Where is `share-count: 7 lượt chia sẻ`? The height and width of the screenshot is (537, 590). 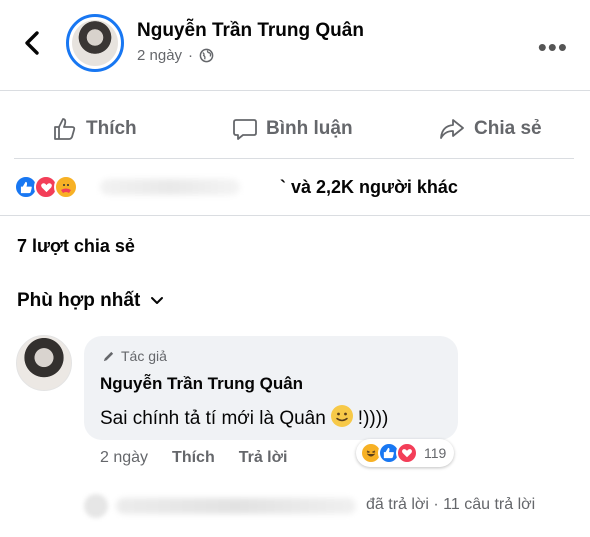 share-count: 7 lượt chia sẻ is located at coordinates (76, 246).